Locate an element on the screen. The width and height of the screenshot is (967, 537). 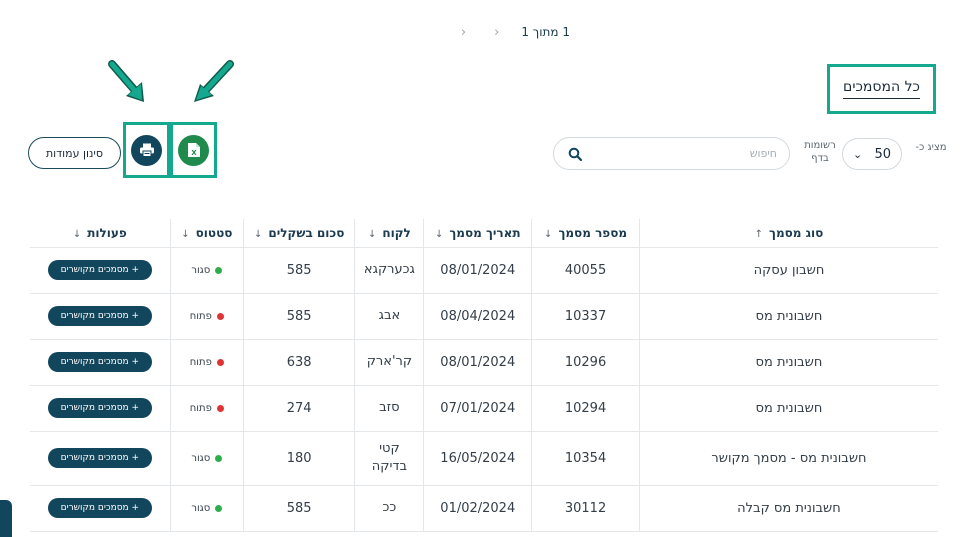
header-label: תאריך מסמך is located at coordinates (485, 232).